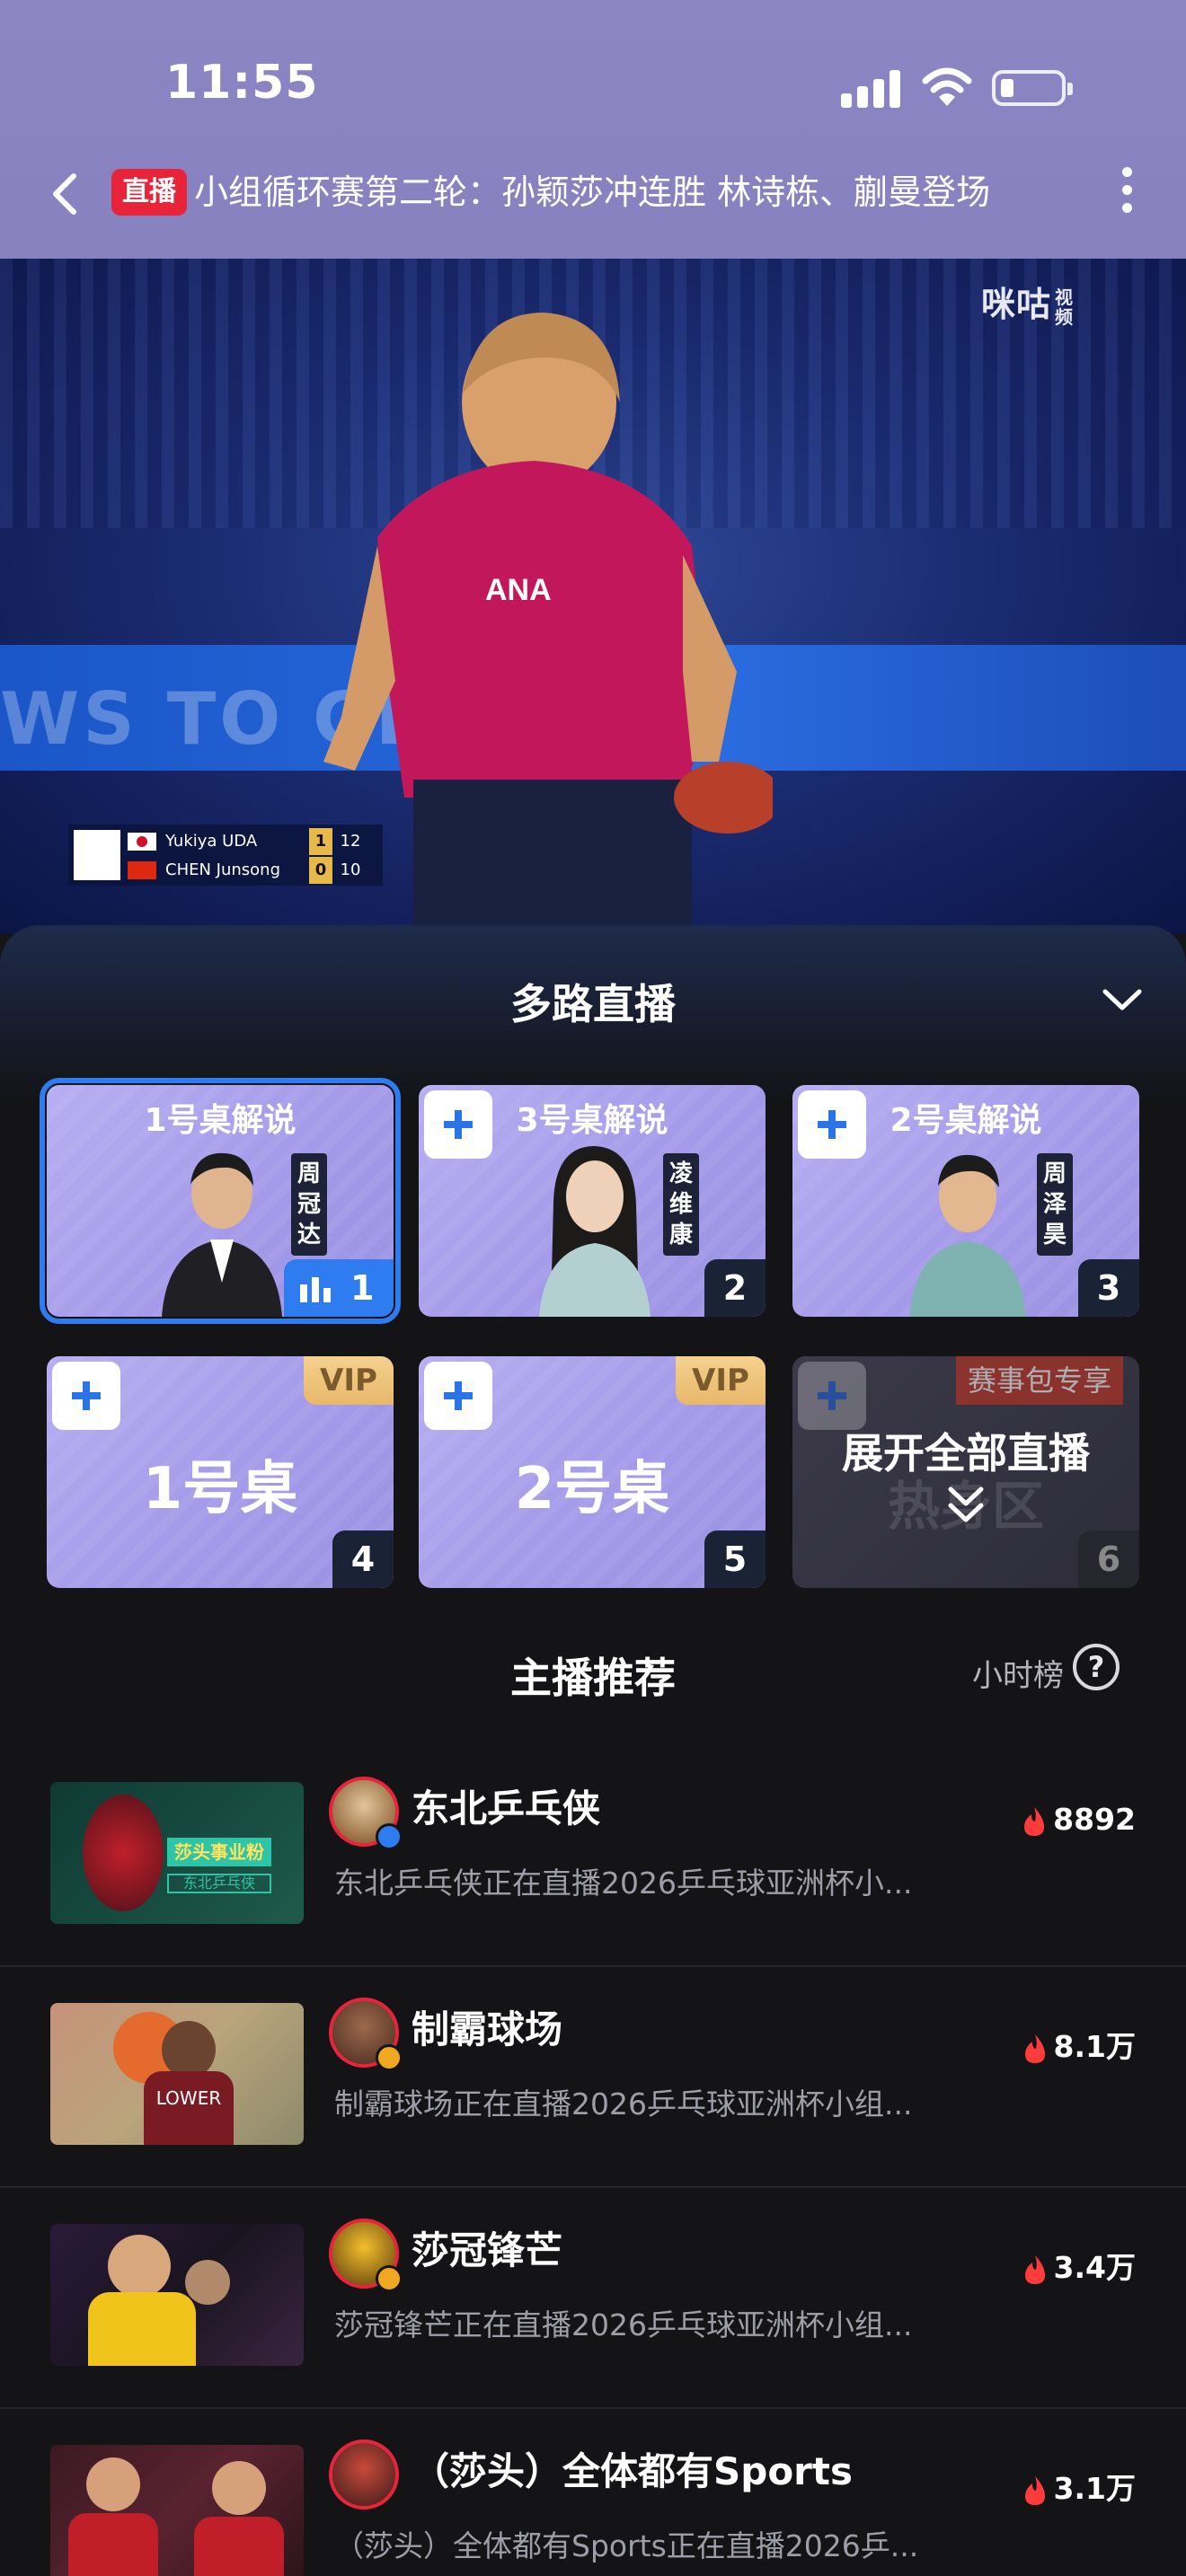  Describe the element at coordinates (225, 855) in the screenshot. I see `scoreboard: Yukiya UDA 1 12 CHEN Junsong 0 10` at that location.